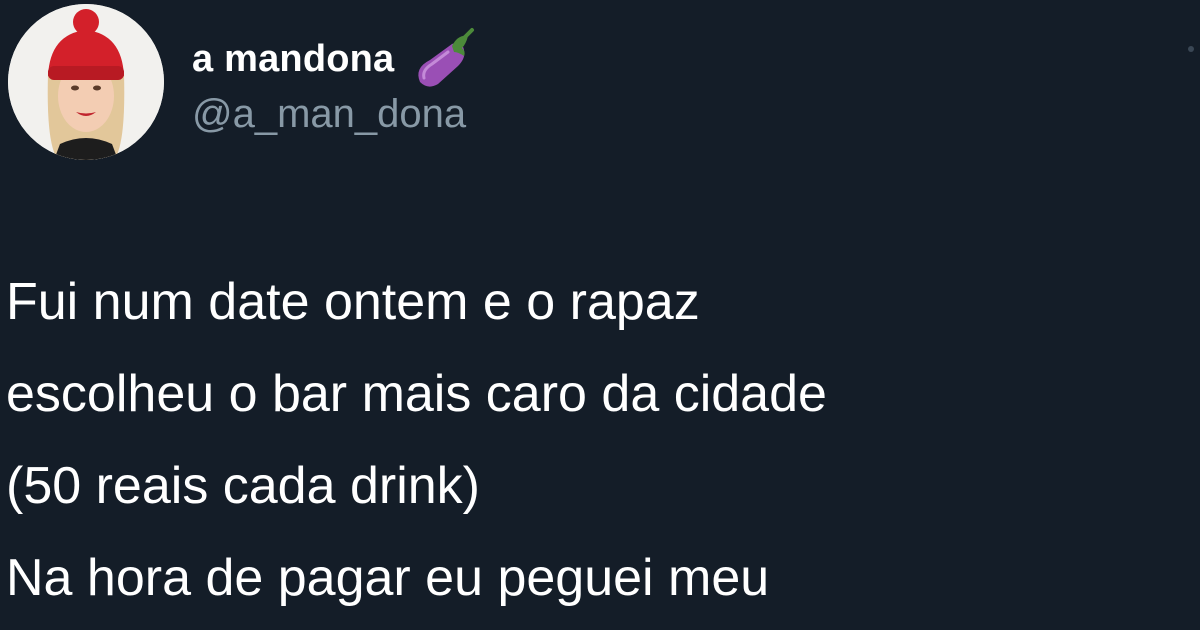 The width and height of the screenshot is (1200, 630). I want to click on author-name-row: a mandona, so click(335, 59).